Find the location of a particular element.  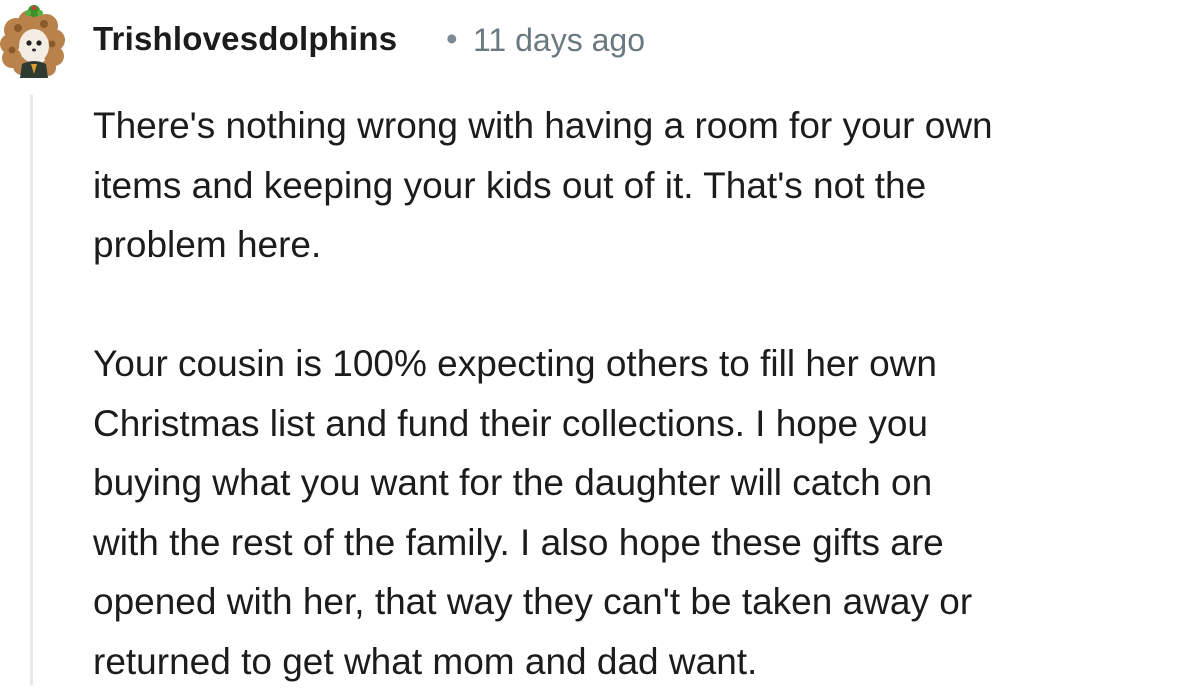

thread-line is located at coordinates (31, 390).